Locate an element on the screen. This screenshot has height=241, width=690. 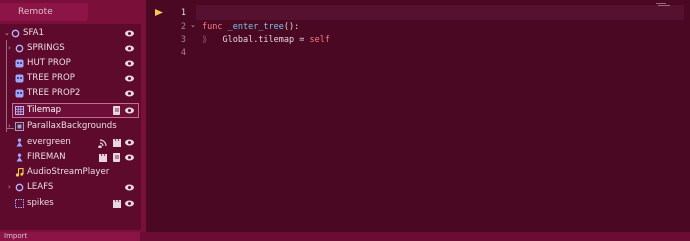
code-text: Global.tilemap = is located at coordinates (266, 40).